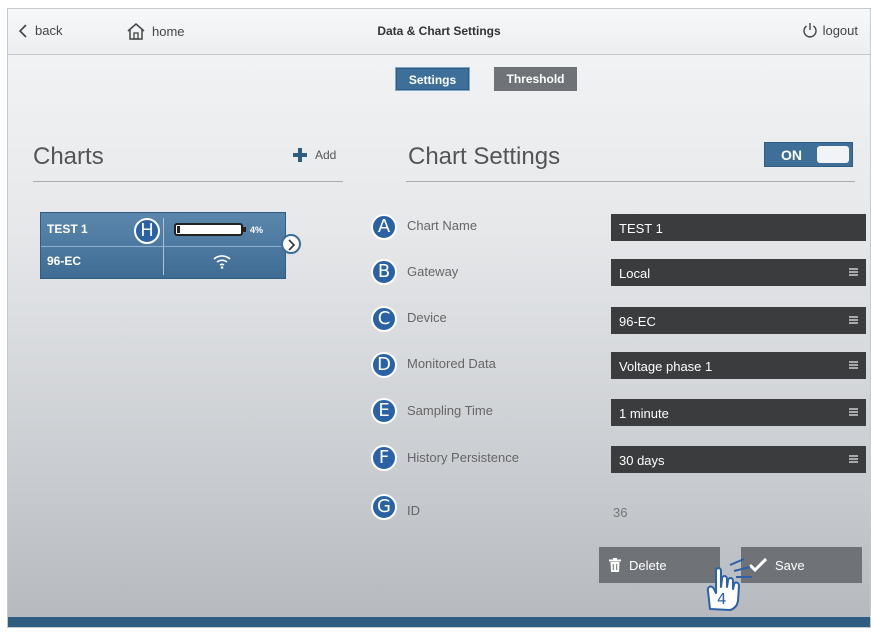 The height and width of the screenshot is (635, 871). I want to click on home-icon, so click(136, 31).